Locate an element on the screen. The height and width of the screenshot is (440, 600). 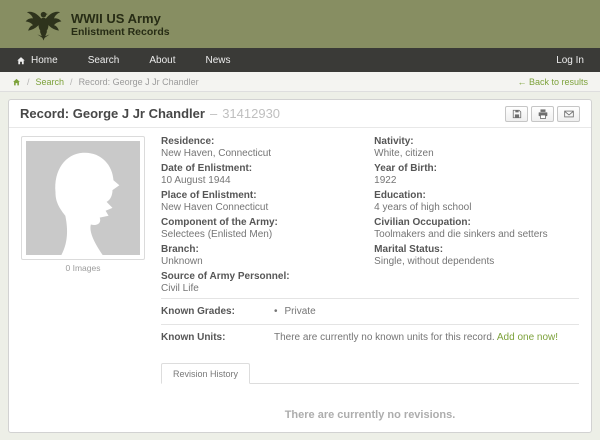
field-value: Single, without dependents is located at coordinates (434, 261).